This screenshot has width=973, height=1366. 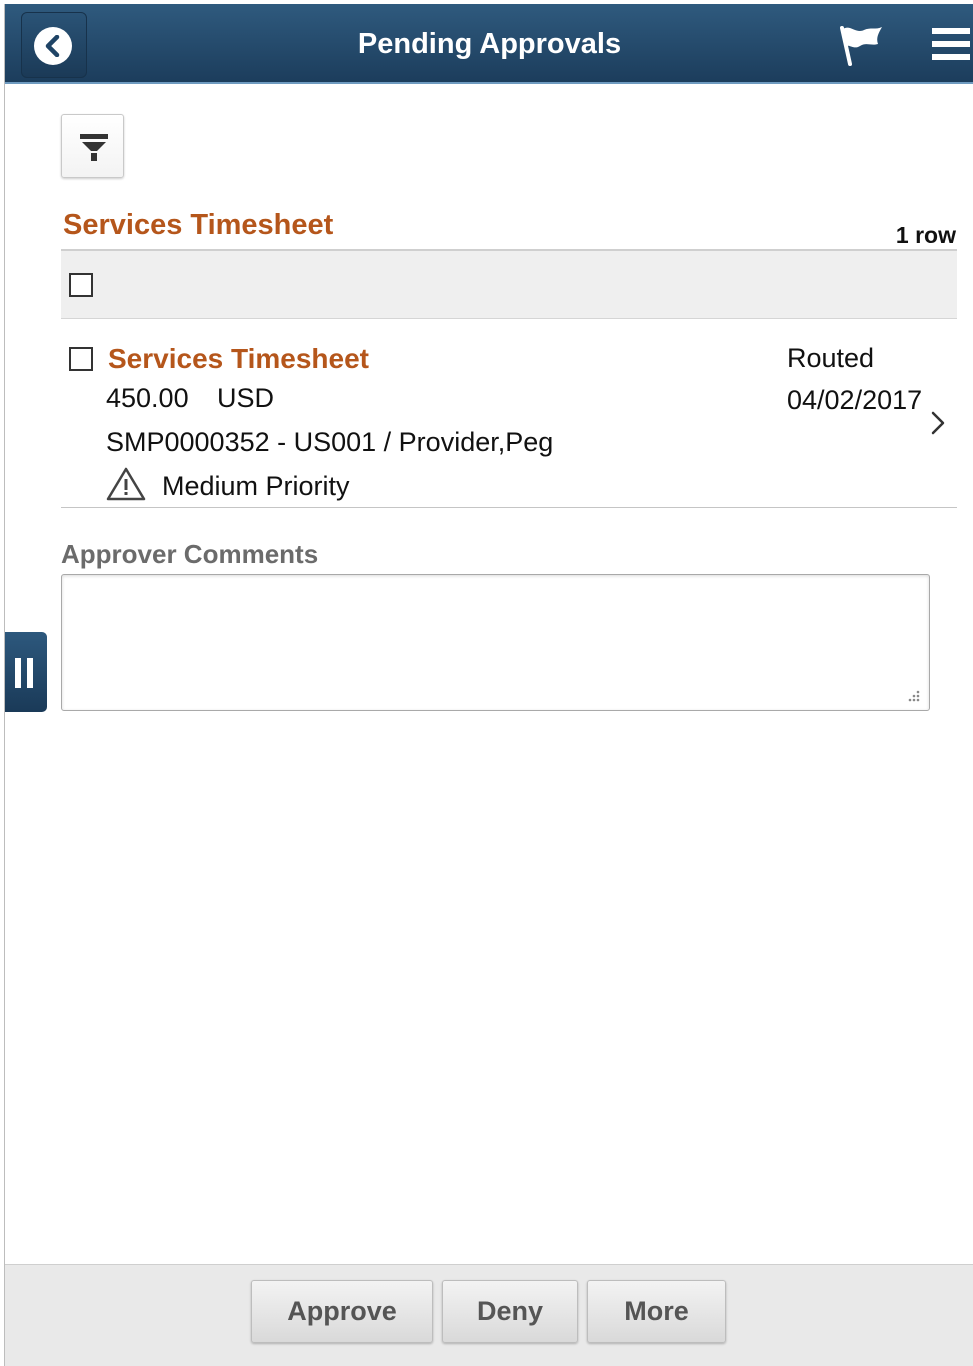 What do you see at coordinates (656, 1311) in the screenshot?
I see `more-button: More` at bounding box center [656, 1311].